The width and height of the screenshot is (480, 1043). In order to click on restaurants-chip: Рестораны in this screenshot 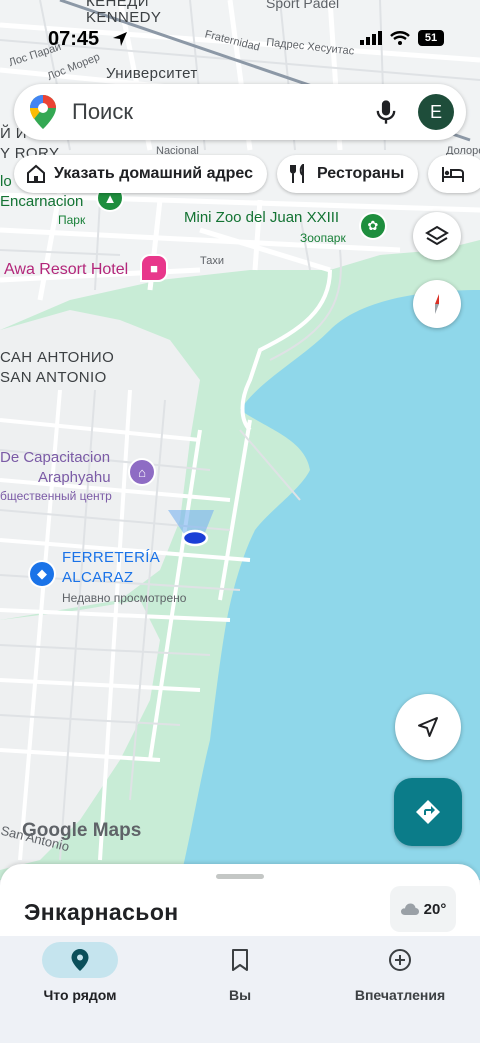, I will do `click(347, 174)`.